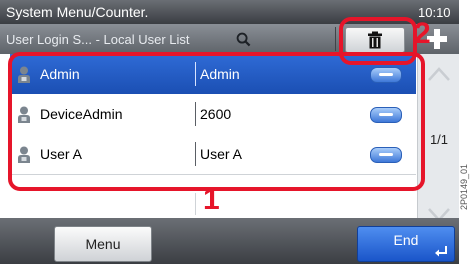 This screenshot has height=264, width=473. I want to click on search-icon, so click(243, 39).